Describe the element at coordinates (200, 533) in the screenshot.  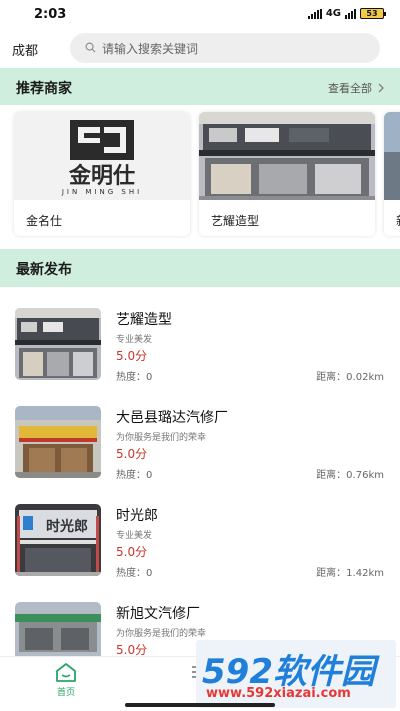
I see `list-item: 时光郎 时光郎 专业美发 5.0分 热度：0 距离：1.42km` at that location.